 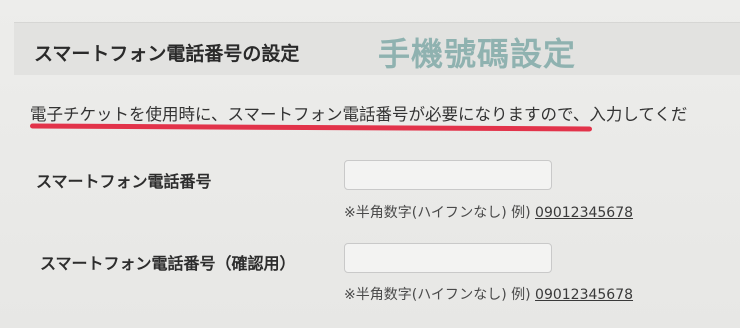 What do you see at coordinates (448, 175) in the screenshot?
I see `phone-number-input` at bounding box center [448, 175].